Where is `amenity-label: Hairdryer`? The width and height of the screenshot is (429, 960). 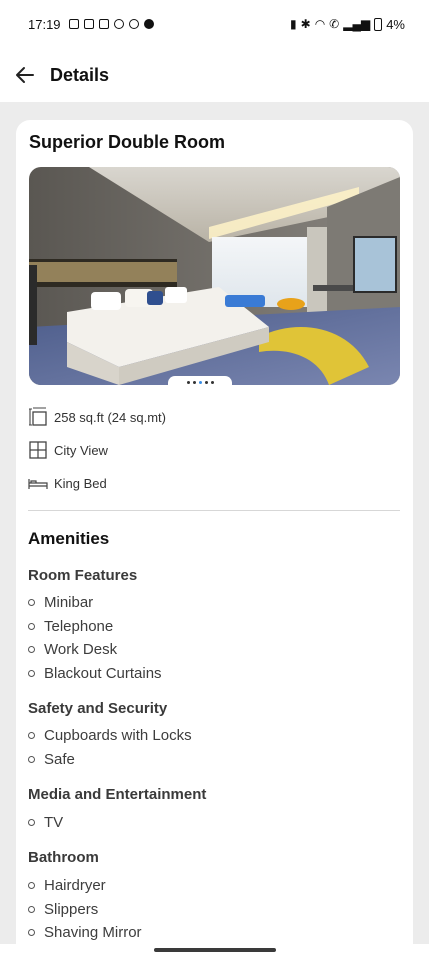 amenity-label: Hairdryer is located at coordinates (75, 885).